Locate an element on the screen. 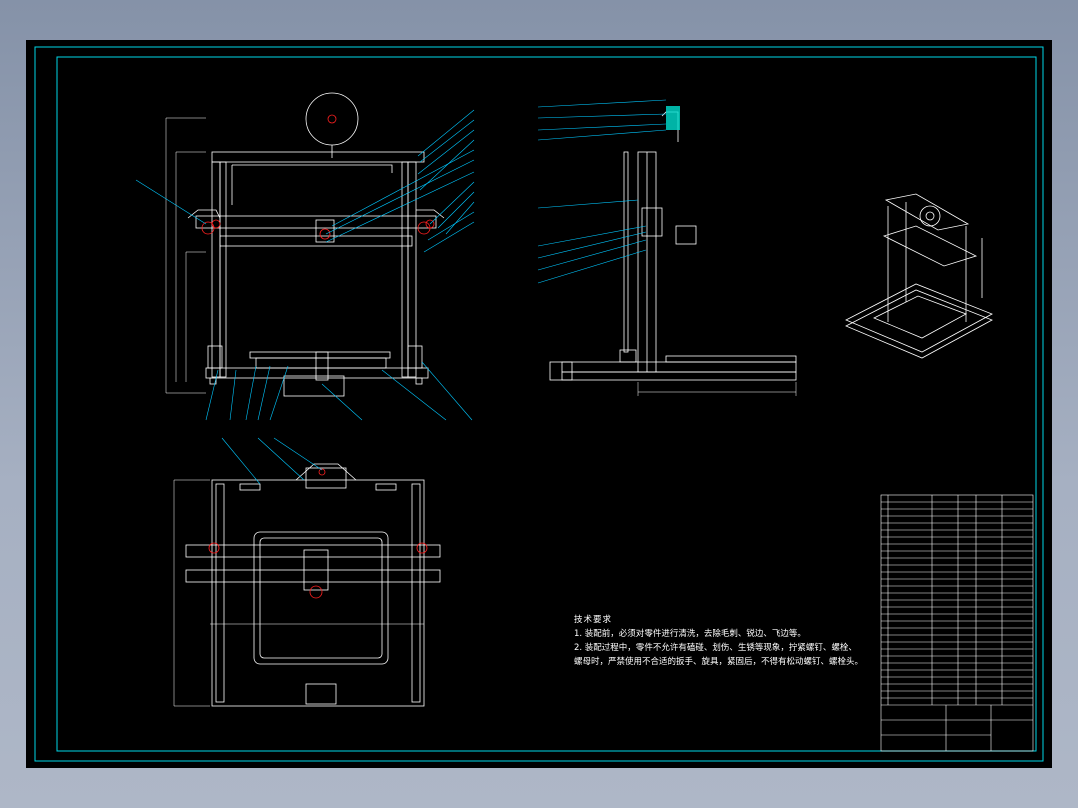  side-view-spool-bearing is located at coordinates (673, 118).